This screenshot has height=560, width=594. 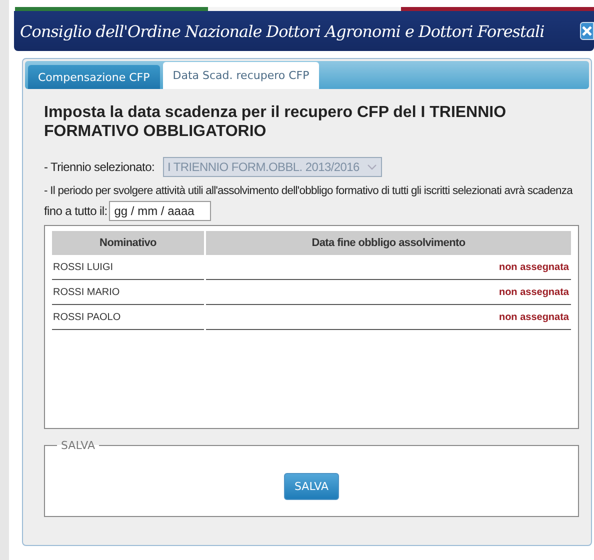 What do you see at coordinates (128, 267) in the screenshot?
I see `table-cell: ROSSI LUIGI` at bounding box center [128, 267].